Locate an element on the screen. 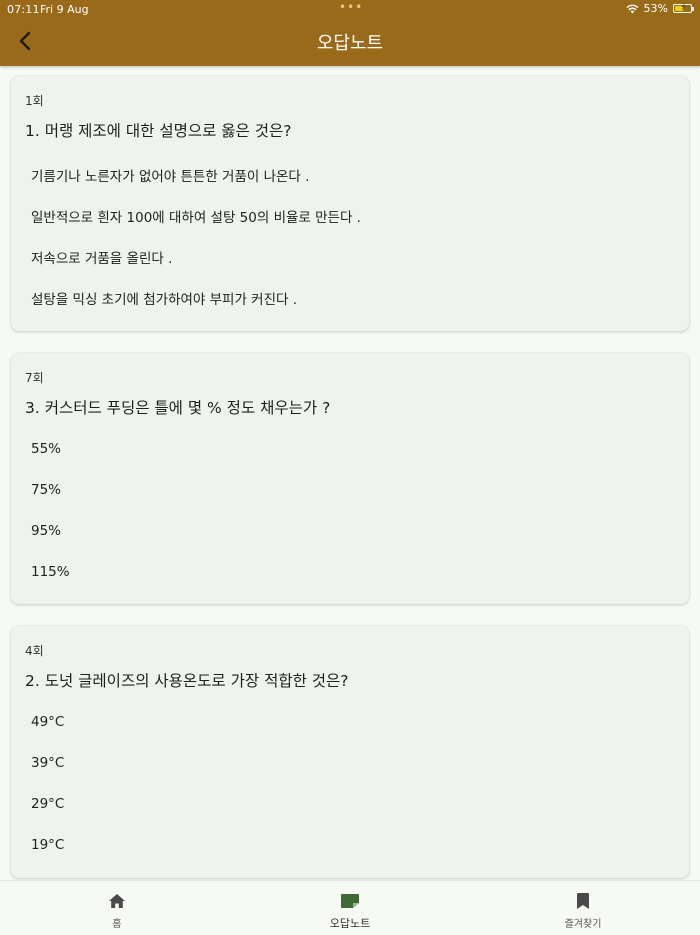 This screenshot has height=935, width=700. nav-item-home: 홈 is located at coordinates (117, 910).